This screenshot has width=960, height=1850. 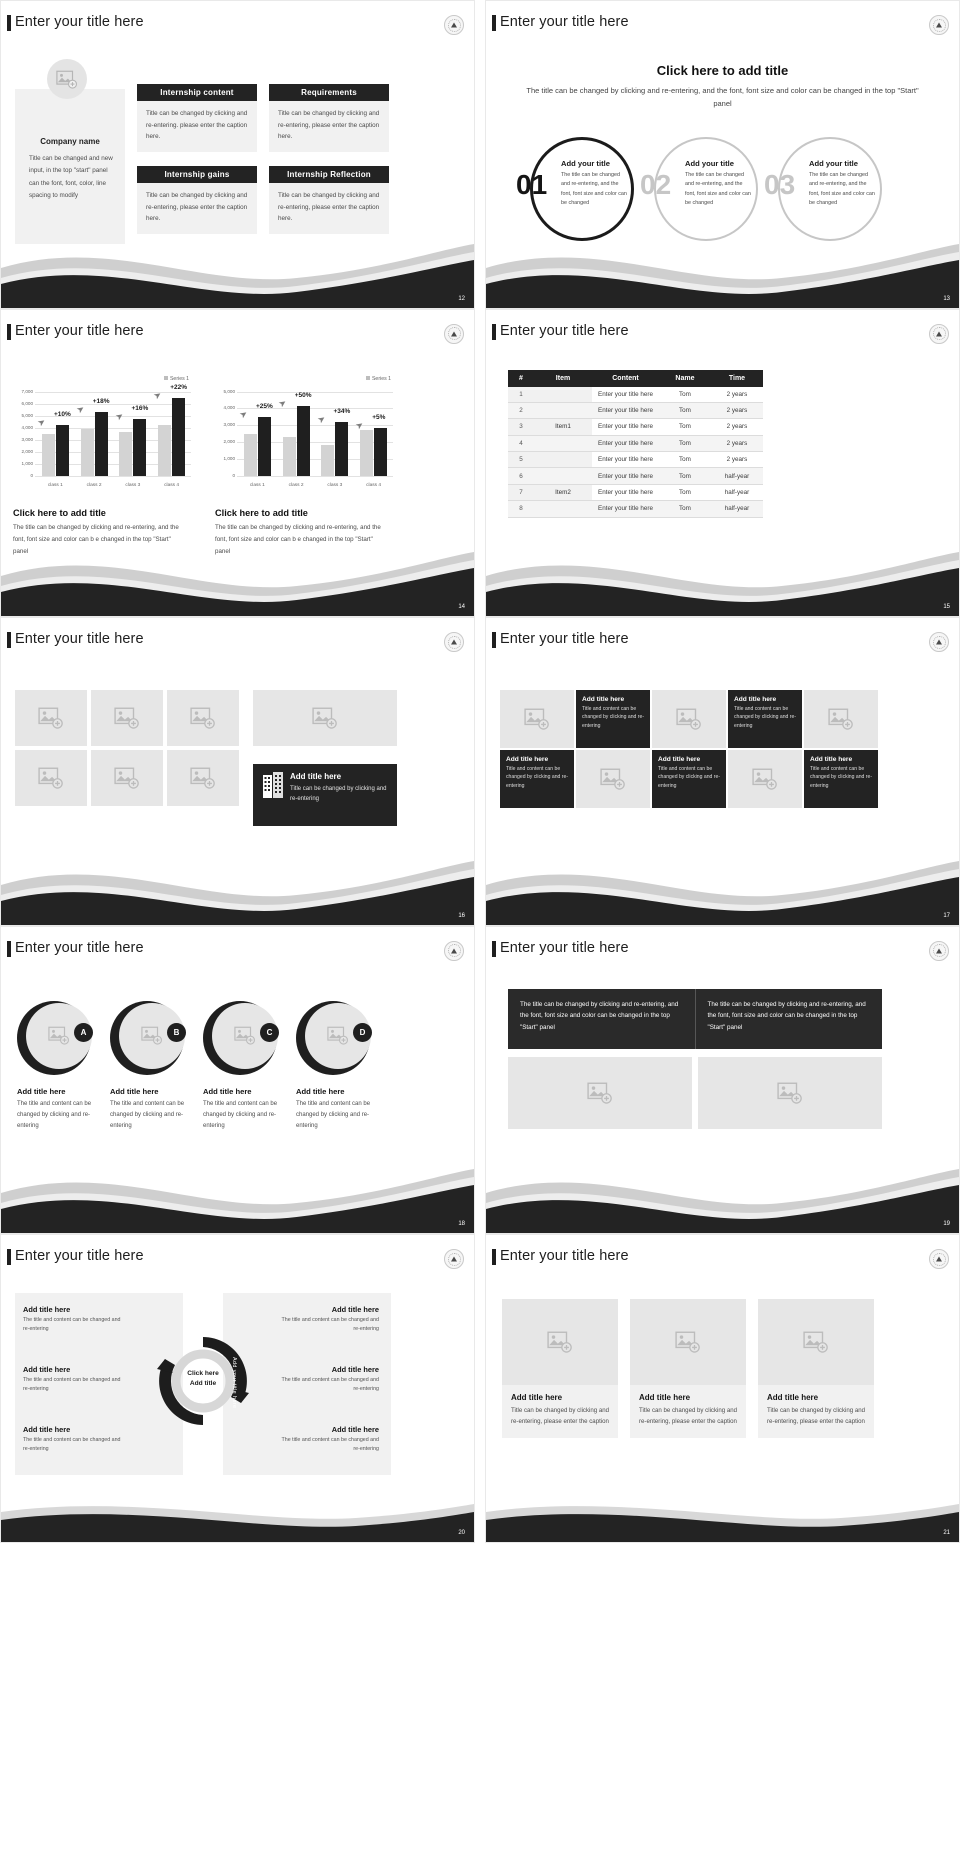 I want to click on avatar-circle: C, so click(x=241, y=1037).